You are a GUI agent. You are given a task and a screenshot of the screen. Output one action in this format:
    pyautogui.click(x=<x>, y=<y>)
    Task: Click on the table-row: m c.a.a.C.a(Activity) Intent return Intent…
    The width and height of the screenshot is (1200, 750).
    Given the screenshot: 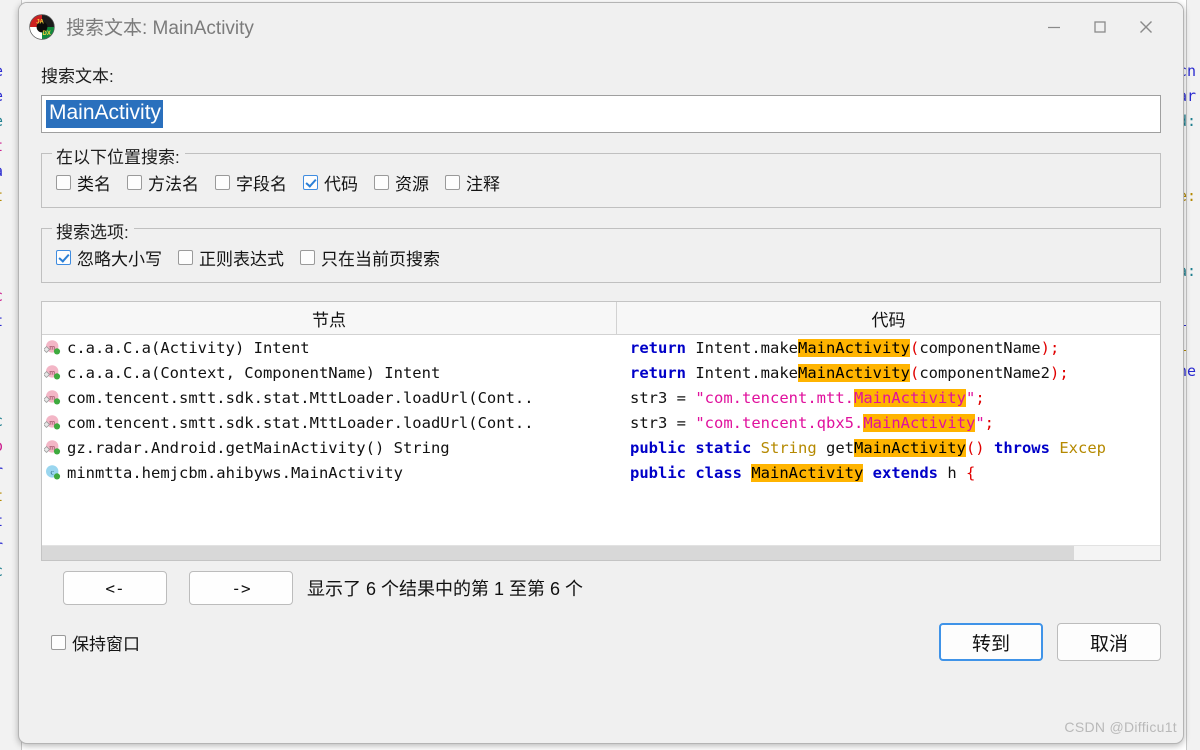 What is the action you would take?
    pyautogui.click(x=601, y=347)
    